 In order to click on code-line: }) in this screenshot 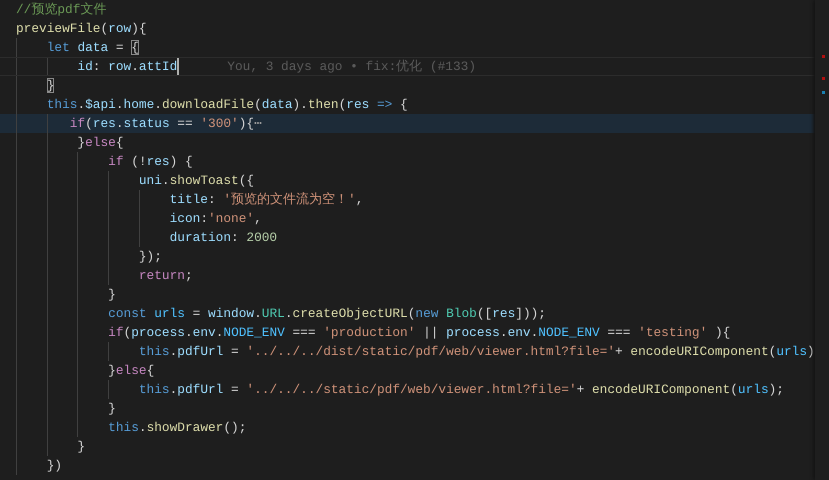, I will do `click(54, 466)`.